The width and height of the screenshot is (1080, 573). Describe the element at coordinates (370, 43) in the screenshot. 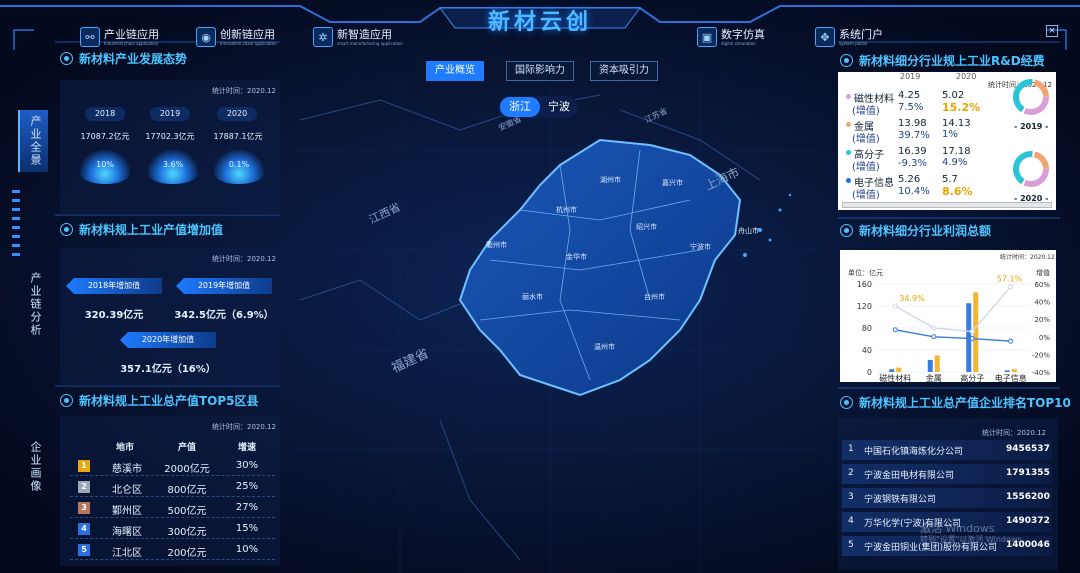

I see `nav-sub: smart manufacturing application` at that location.